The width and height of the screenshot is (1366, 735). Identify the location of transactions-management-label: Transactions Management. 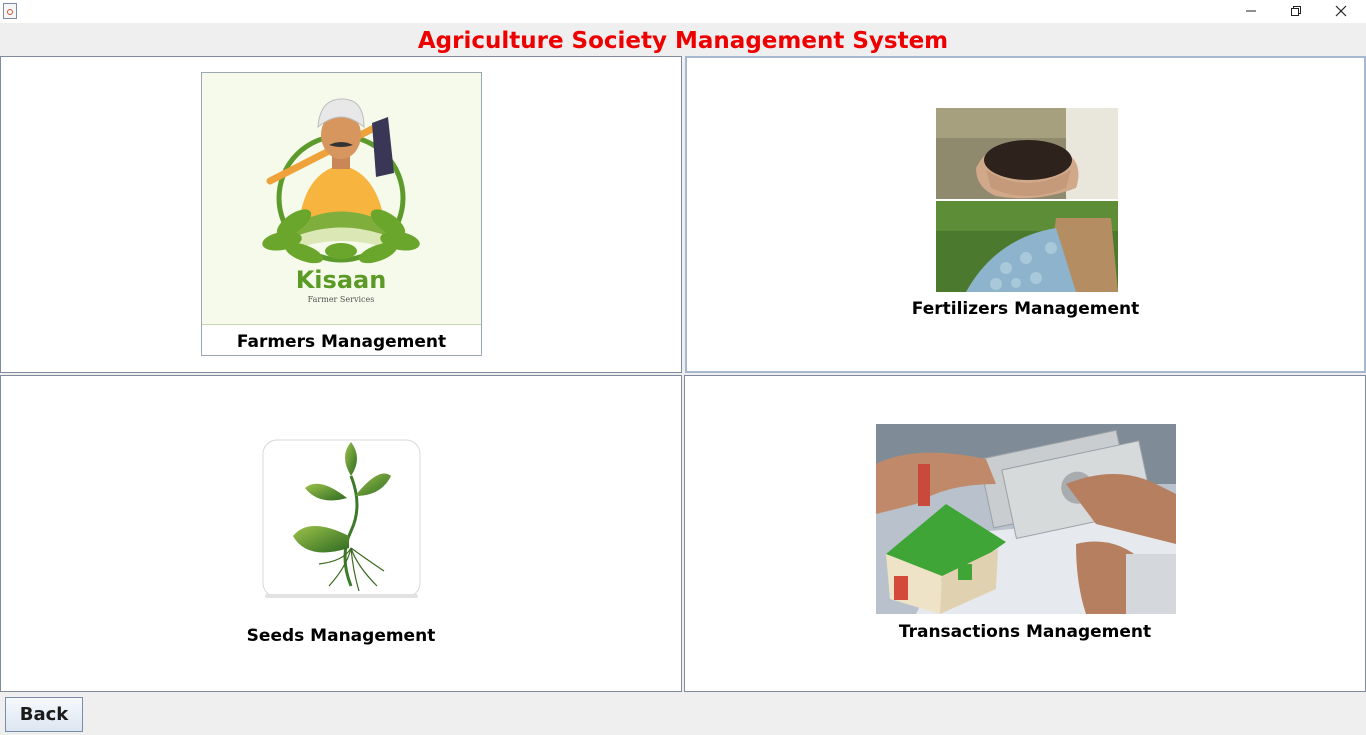
(1025, 632).